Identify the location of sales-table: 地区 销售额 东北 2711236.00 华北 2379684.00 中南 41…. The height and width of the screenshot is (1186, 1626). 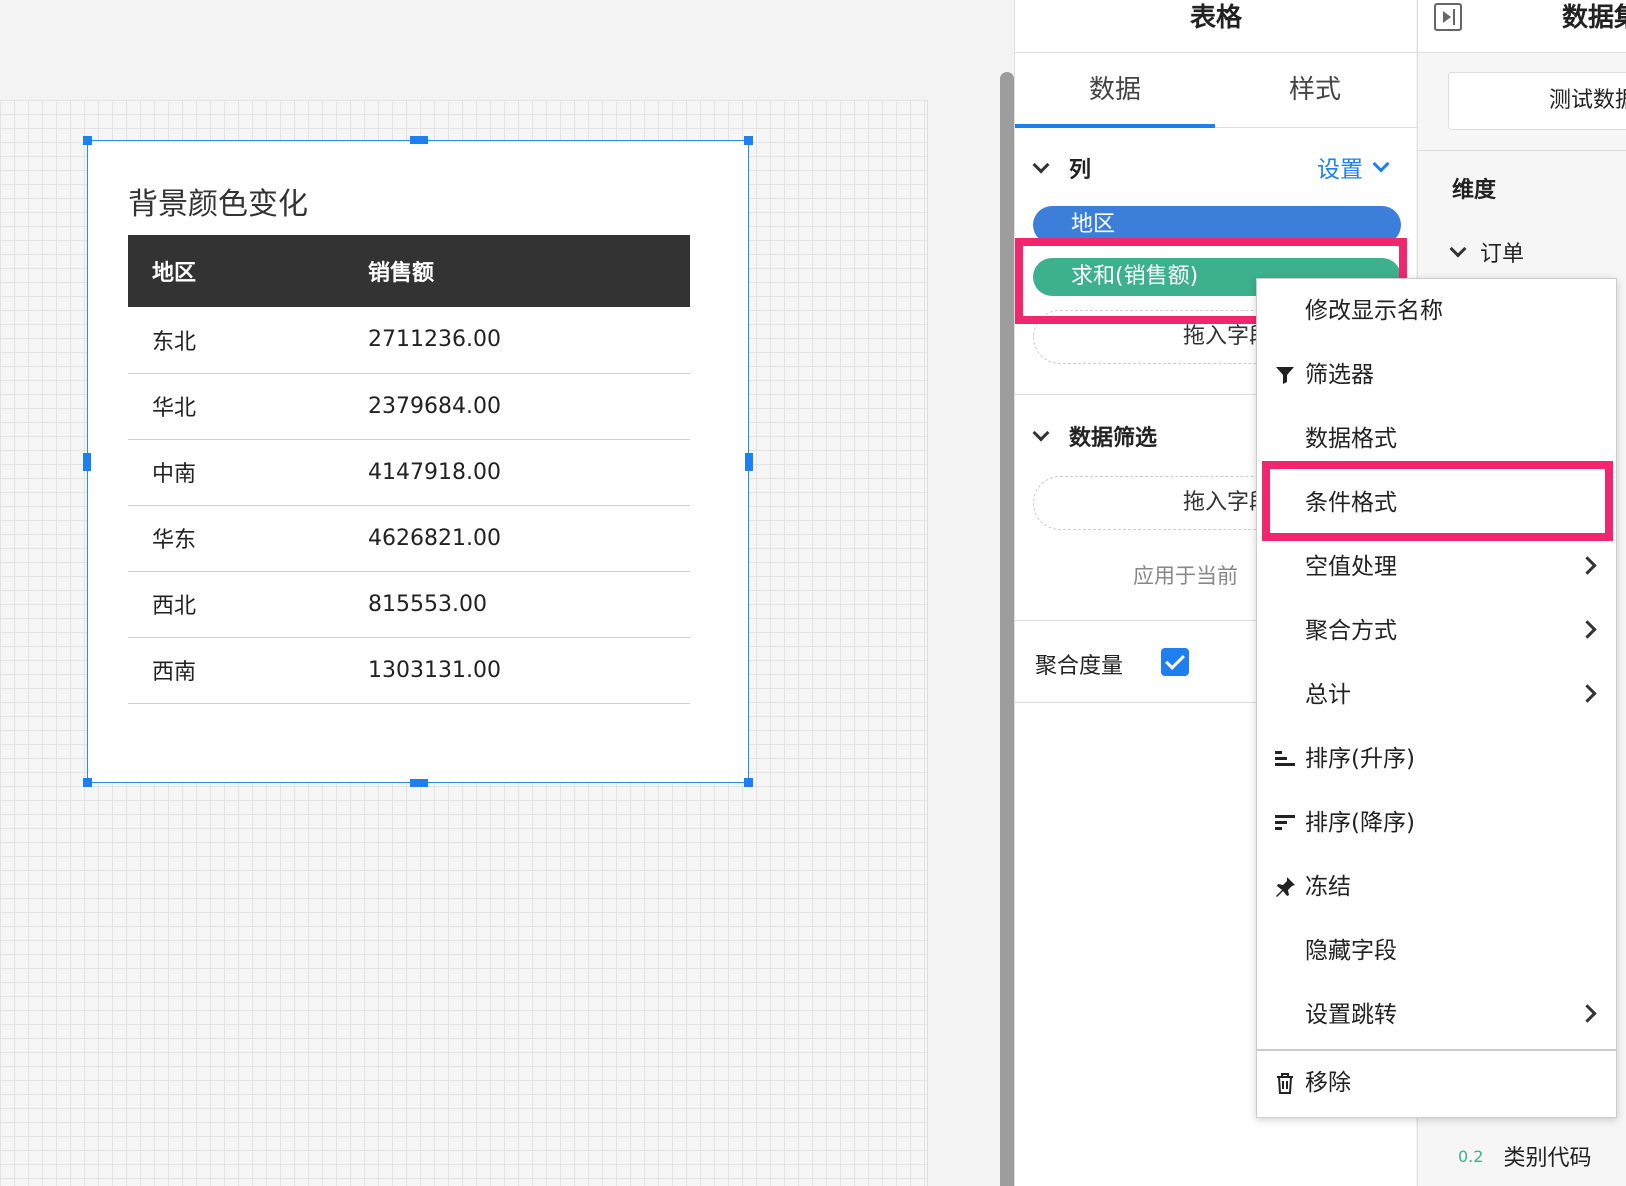
(409, 469).